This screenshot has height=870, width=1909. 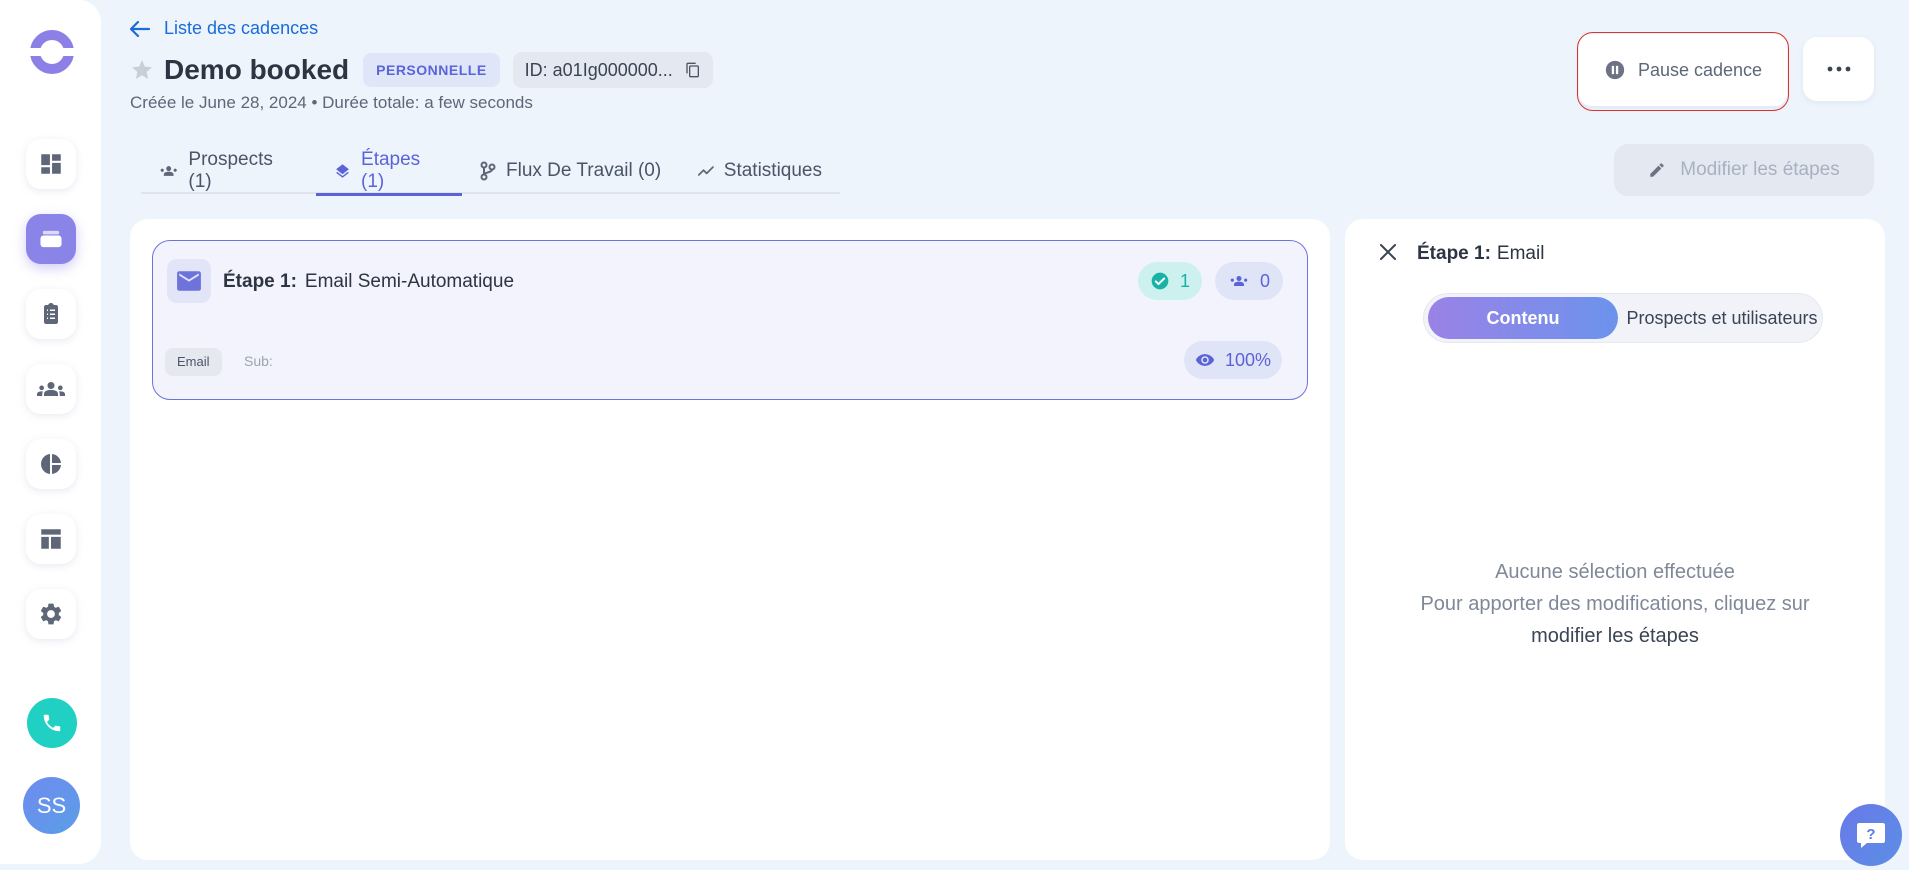 I want to click on phone-icon, so click(x=52, y=723).